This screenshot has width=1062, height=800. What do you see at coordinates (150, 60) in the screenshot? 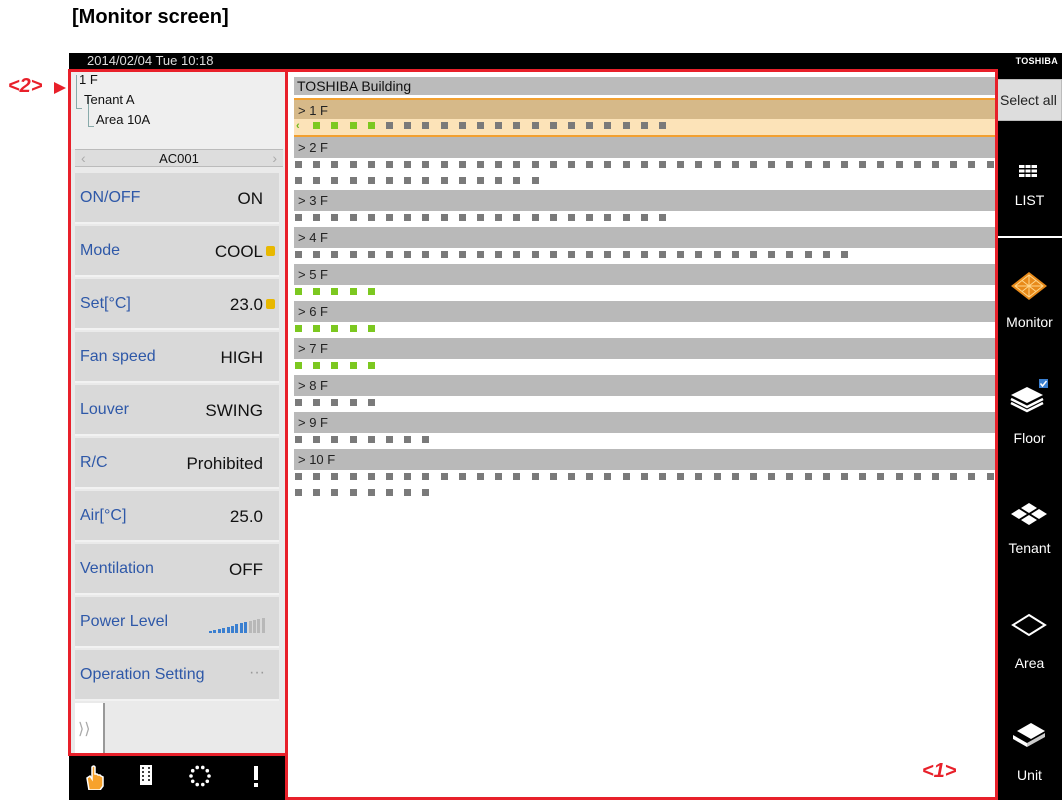
I see `datetime: 2014/02/04 Tue 10:18` at bounding box center [150, 60].